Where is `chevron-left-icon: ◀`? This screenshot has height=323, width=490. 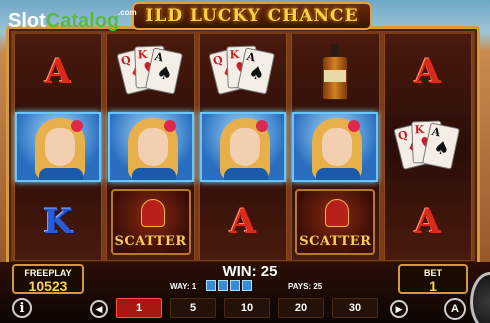
chevron-left-icon: ◀ is located at coordinates (99, 308).